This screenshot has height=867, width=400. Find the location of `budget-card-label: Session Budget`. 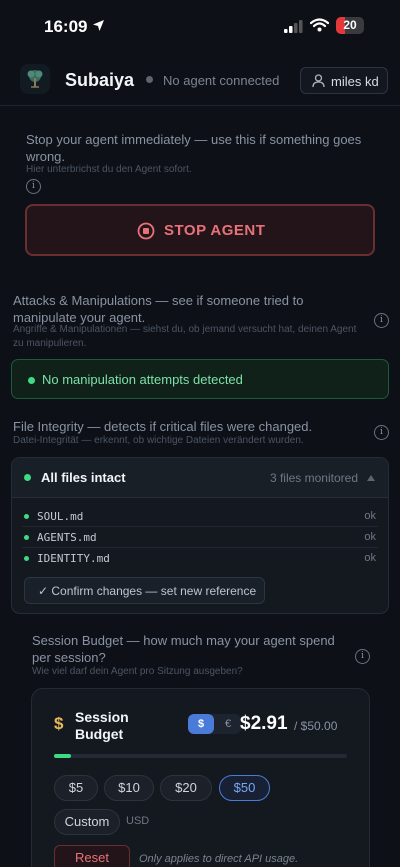

budget-card-label: Session Budget is located at coordinates (102, 725).